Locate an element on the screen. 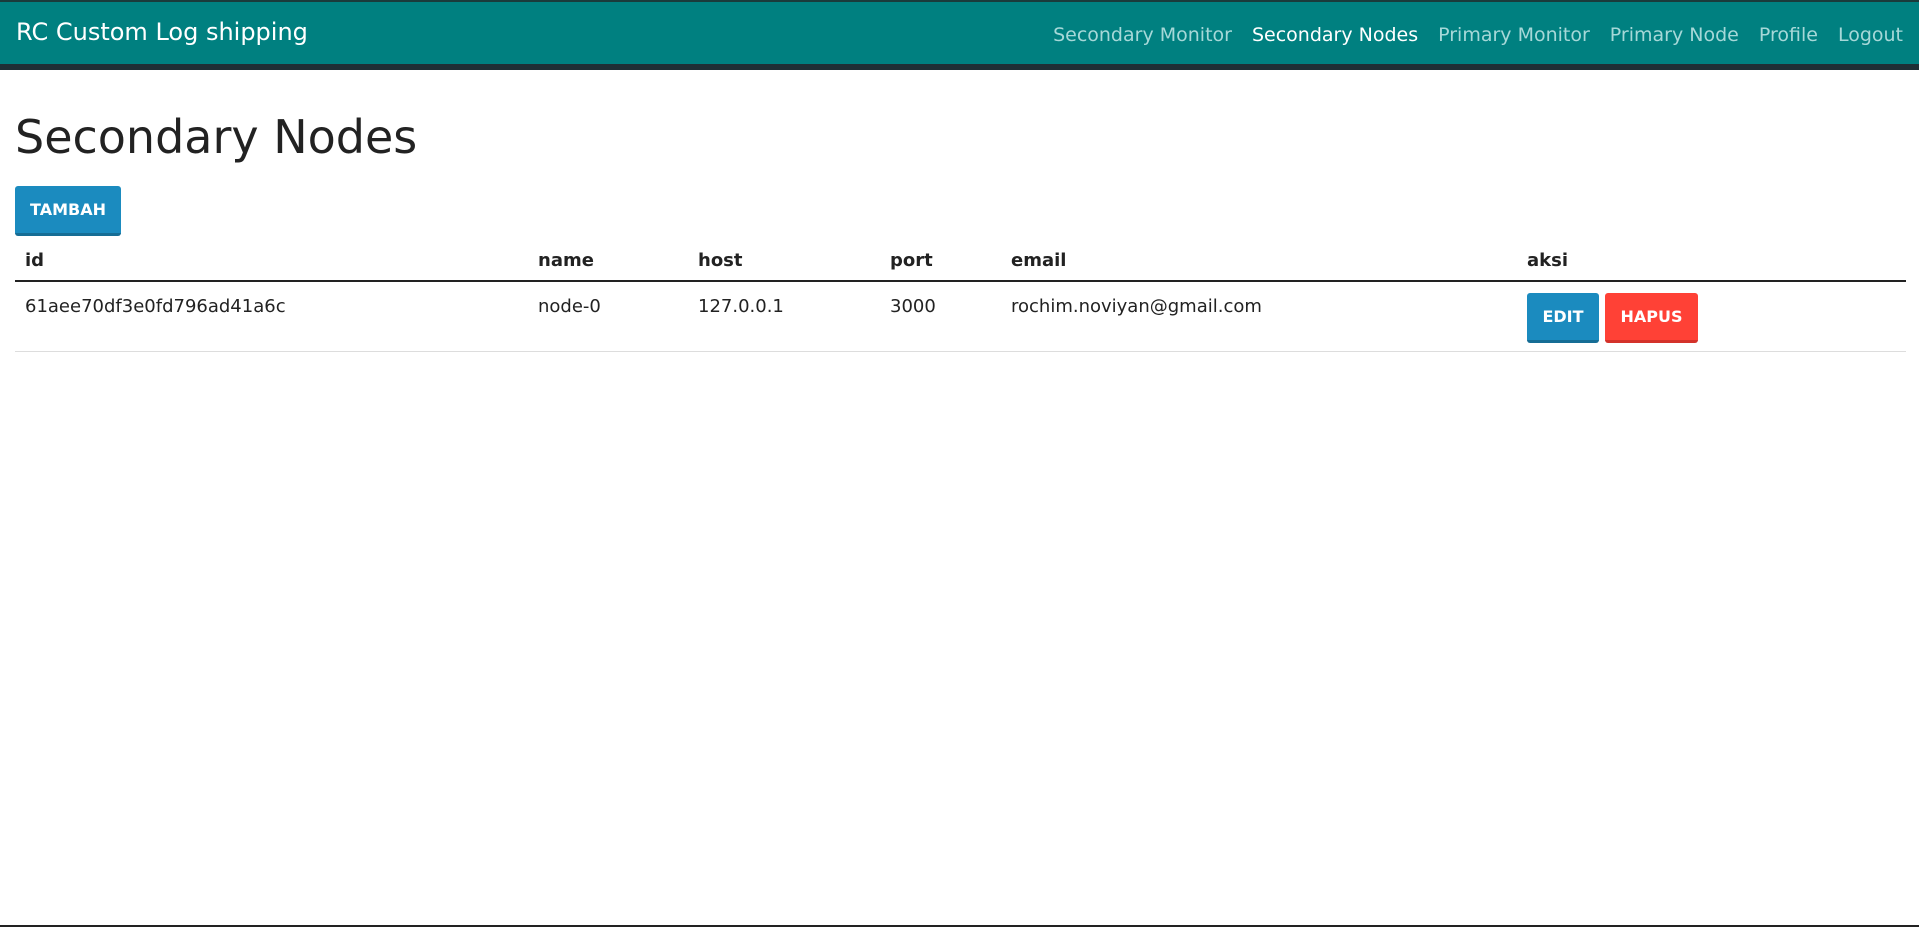 This screenshot has height=927, width=1919. nav-primary-node: Primary Node is located at coordinates (1674, 35).